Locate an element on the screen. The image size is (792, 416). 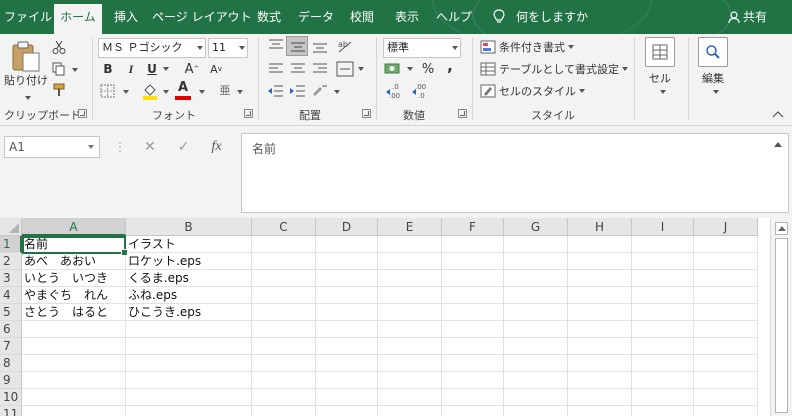
conditional-formatting-button: 条件付き書式 is located at coordinates (527, 47).